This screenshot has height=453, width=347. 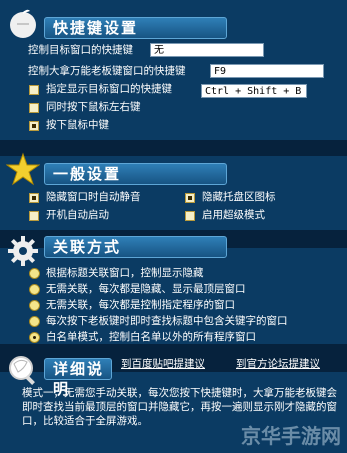 I want to click on details-section-title: 详细说明, so click(x=78, y=378).